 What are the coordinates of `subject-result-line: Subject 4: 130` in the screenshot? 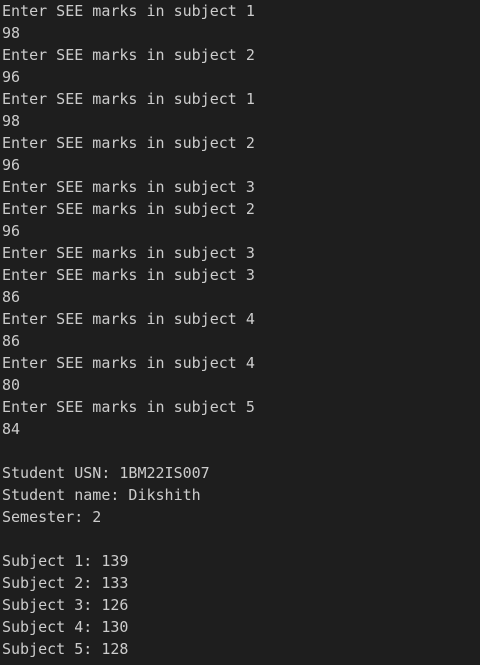 It's located at (65, 627).